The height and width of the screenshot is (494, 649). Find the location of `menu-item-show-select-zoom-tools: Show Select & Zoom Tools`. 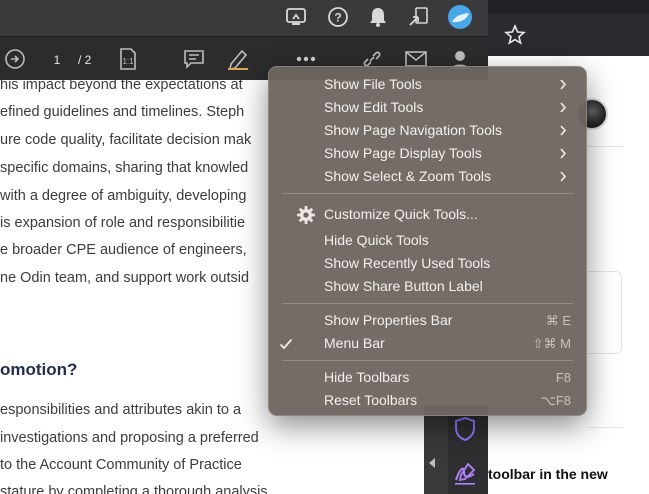

menu-item-show-select-zoom-tools: Show Select & Zoom Tools is located at coordinates (427, 176).